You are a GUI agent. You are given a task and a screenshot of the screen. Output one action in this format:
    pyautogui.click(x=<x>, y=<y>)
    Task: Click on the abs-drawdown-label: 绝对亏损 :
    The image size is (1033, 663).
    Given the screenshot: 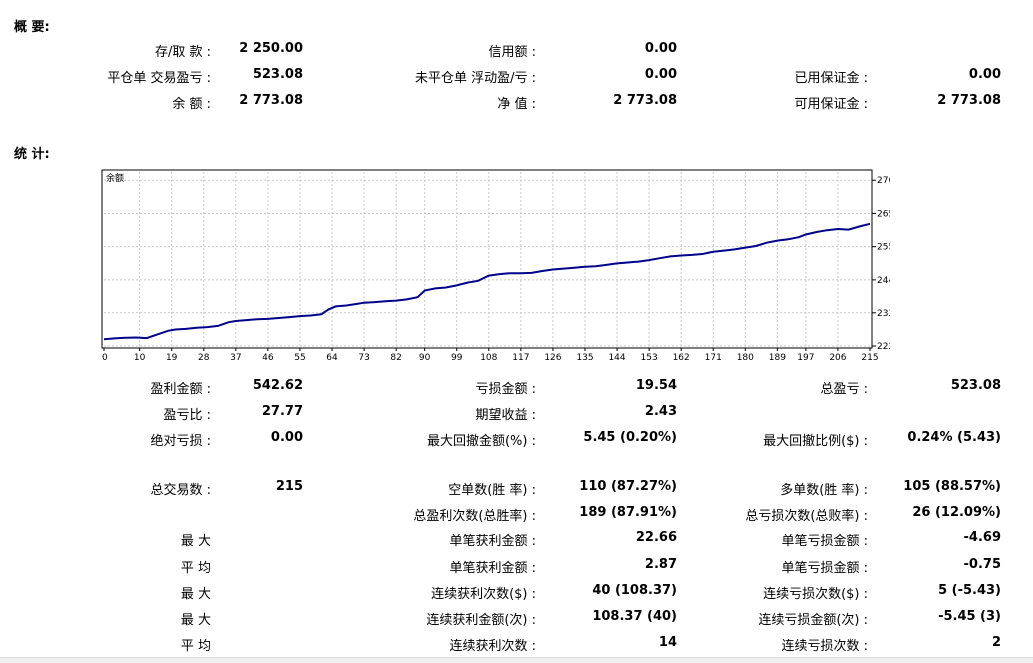 What is the action you would take?
    pyautogui.click(x=180, y=441)
    